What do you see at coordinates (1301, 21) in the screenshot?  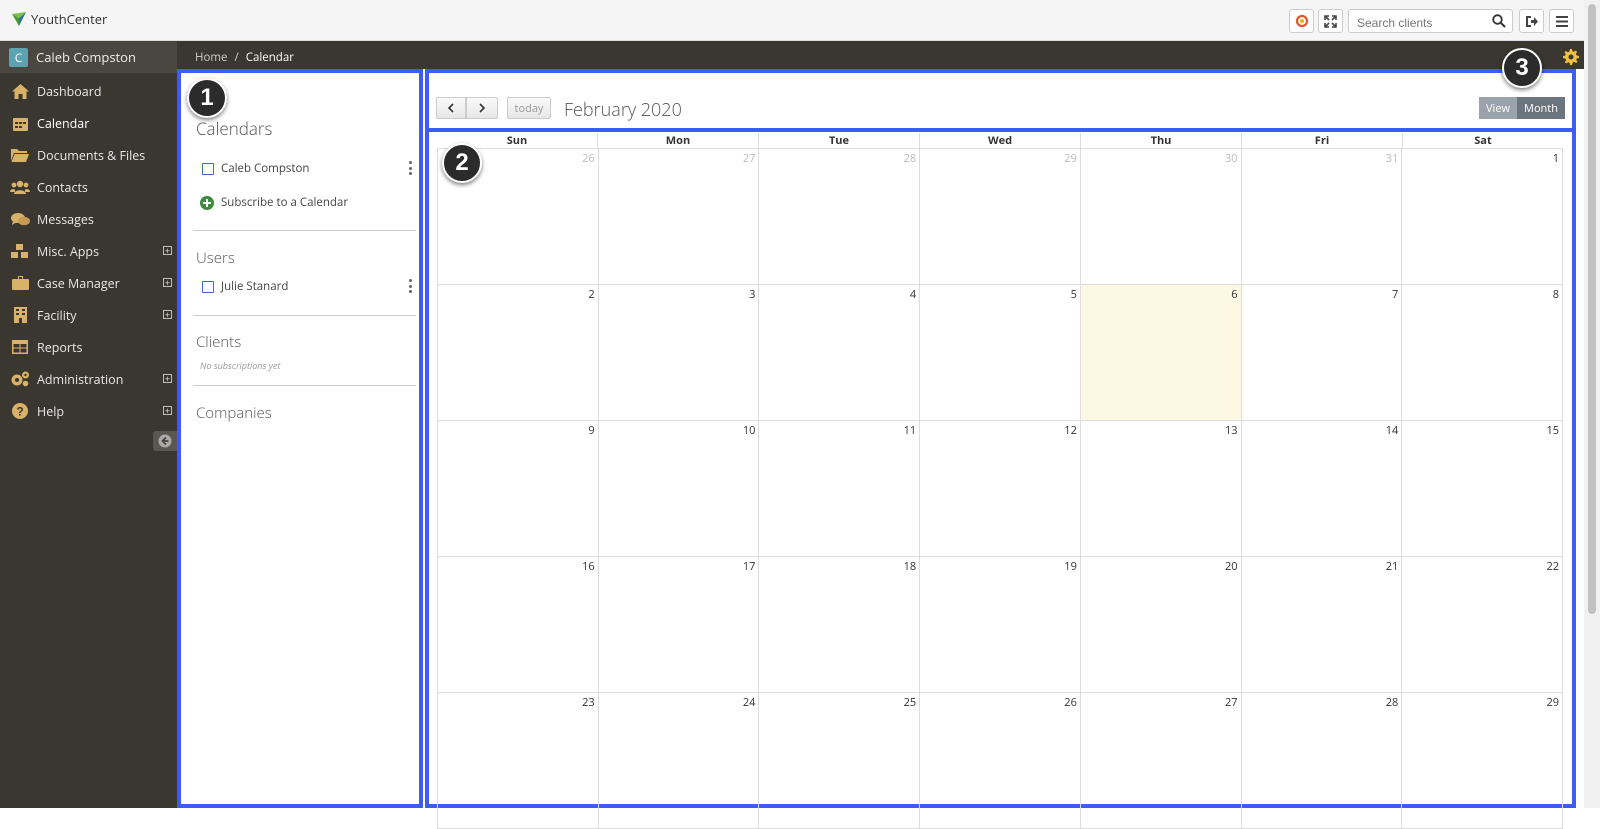 I see `refresh-button` at bounding box center [1301, 21].